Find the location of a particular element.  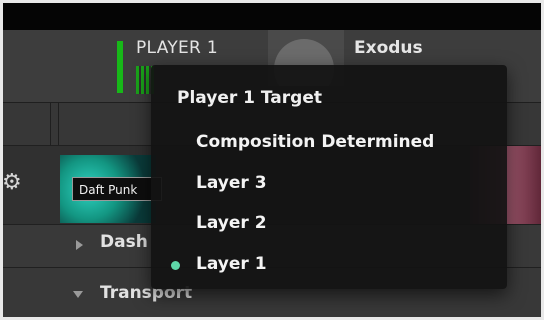

level-meter is located at coordinates (120, 67).